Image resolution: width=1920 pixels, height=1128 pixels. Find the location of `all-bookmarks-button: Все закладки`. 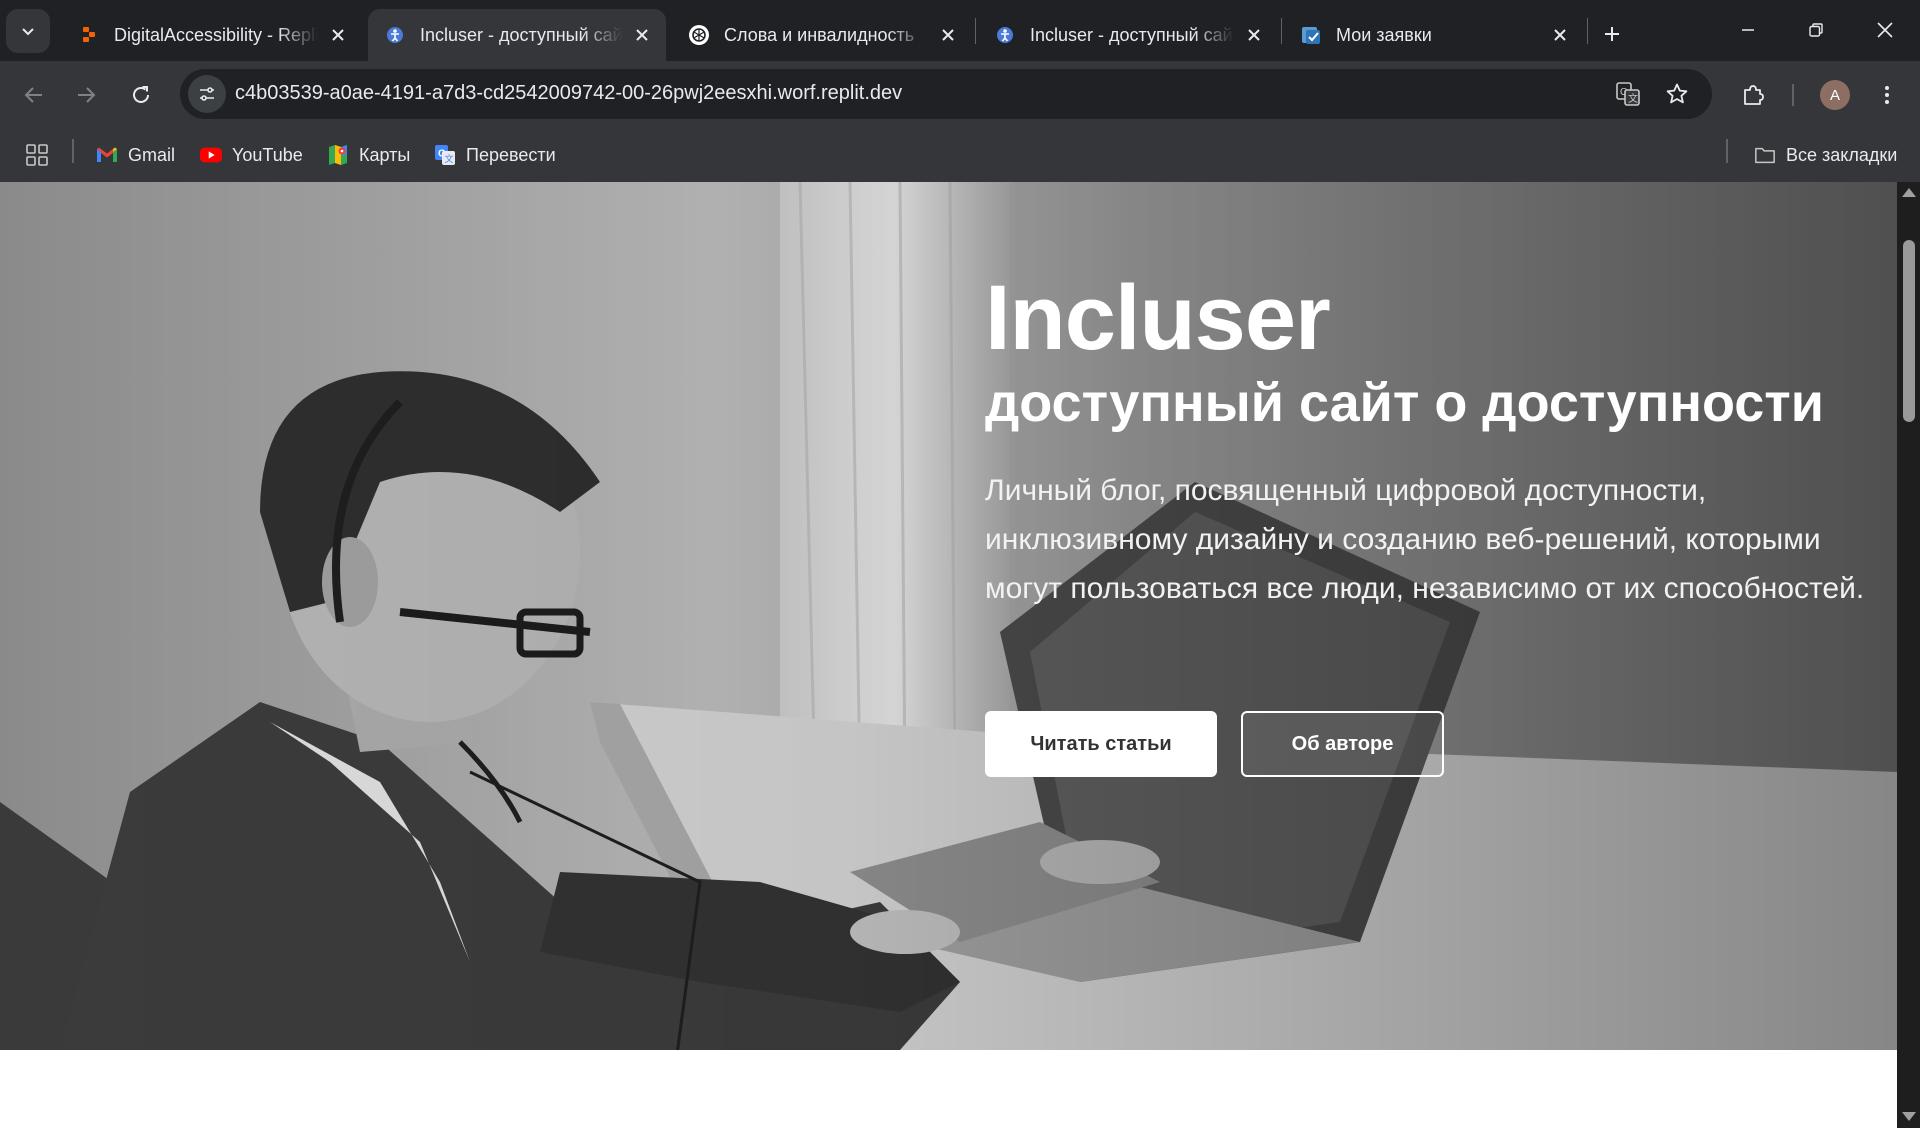

all-bookmarks-button: Все закладки is located at coordinates (1825, 155).